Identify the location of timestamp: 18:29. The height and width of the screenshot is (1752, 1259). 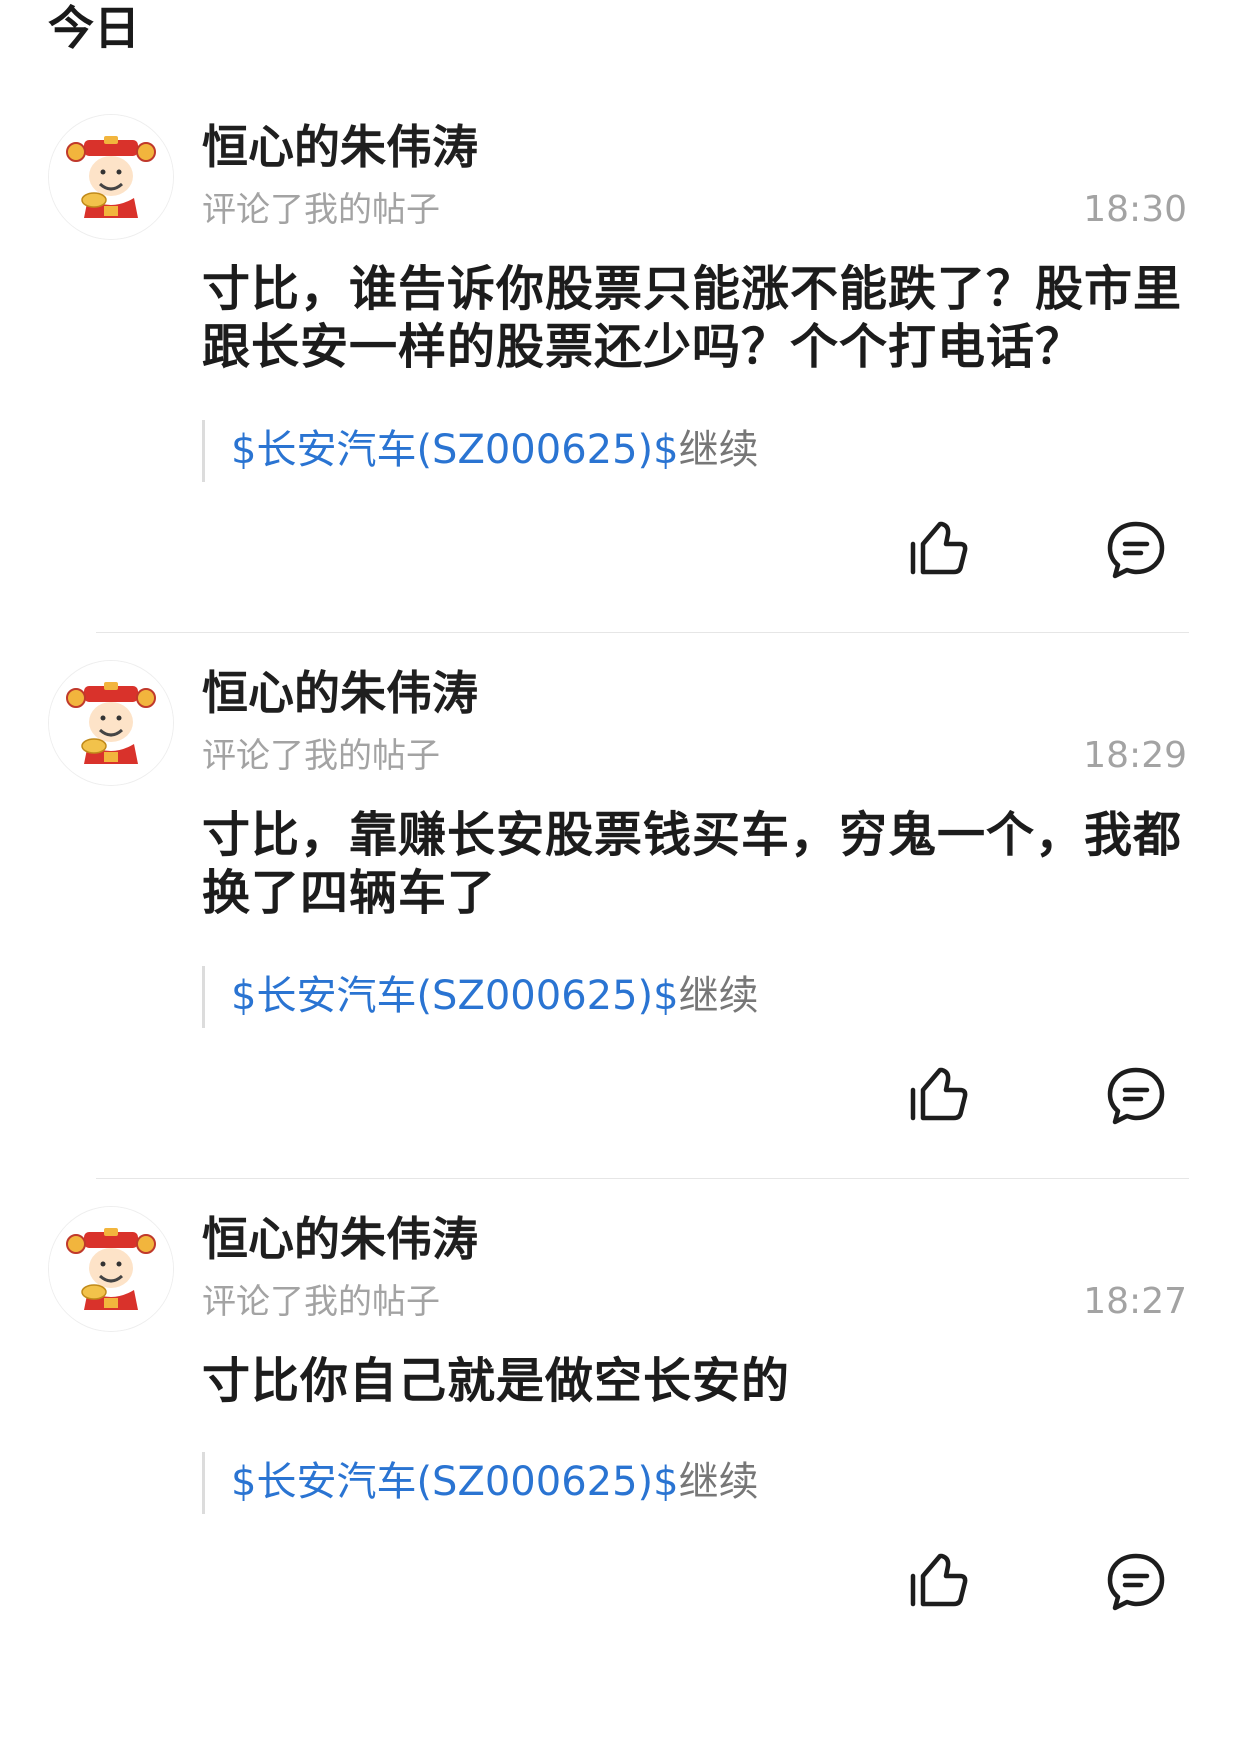
(1135, 755).